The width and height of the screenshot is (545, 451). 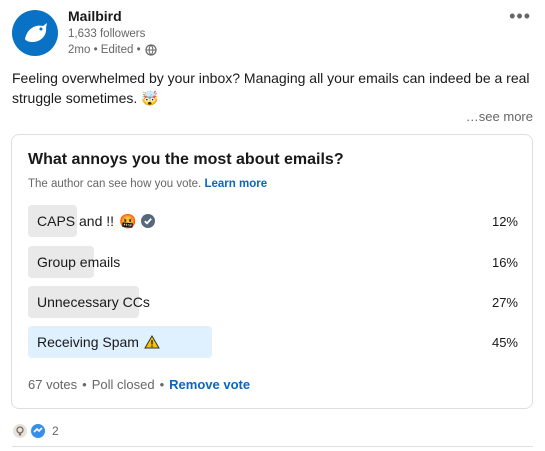 I want to click on cursing-face-emoji: 🤬, so click(x=128, y=220).